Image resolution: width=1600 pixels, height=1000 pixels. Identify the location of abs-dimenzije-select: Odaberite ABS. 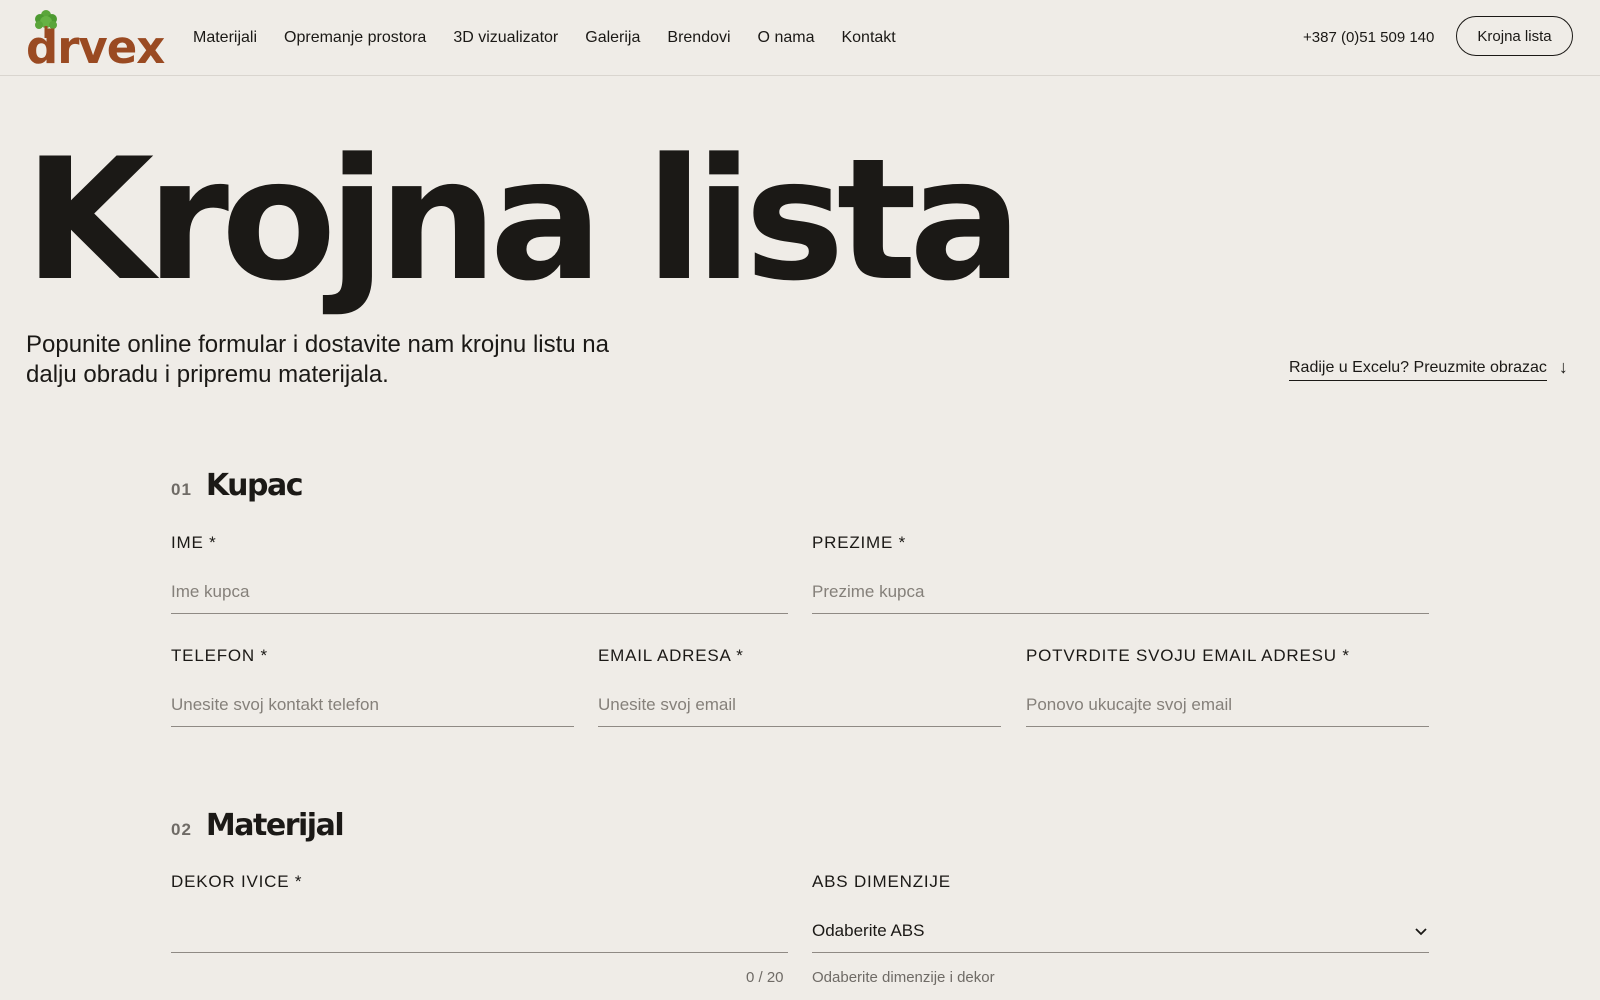
(1120, 931).